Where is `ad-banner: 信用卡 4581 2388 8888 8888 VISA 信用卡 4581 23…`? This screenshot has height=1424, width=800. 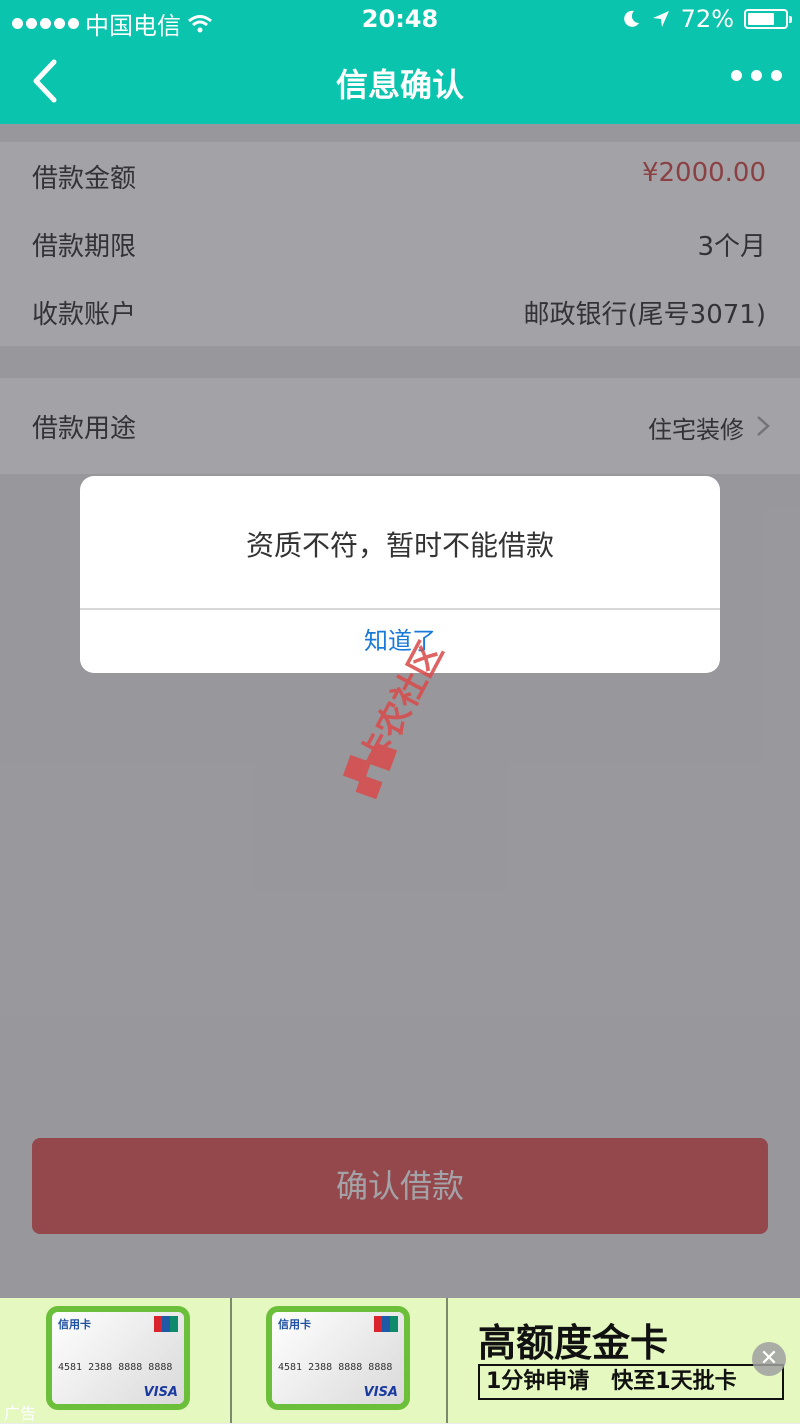 ad-banner: 信用卡 4581 2388 8888 8888 VISA 信用卡 4581 23… is located at coordinates (400, 1360).